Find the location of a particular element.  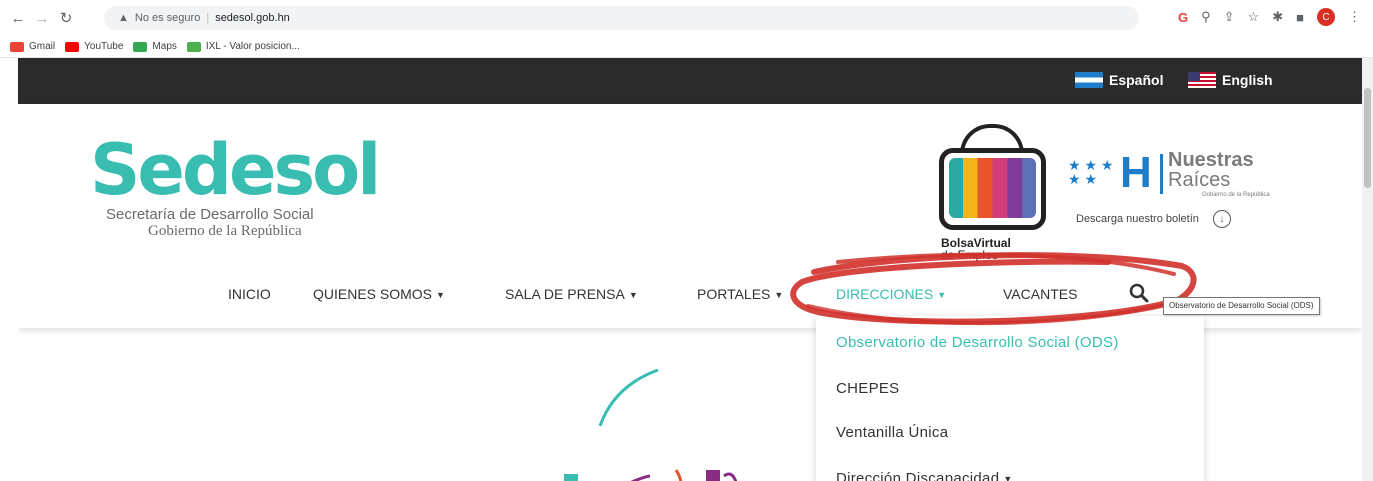

stars-icon: ★ ★ ★ ★ ★ is located at coordinates (1091, 172).